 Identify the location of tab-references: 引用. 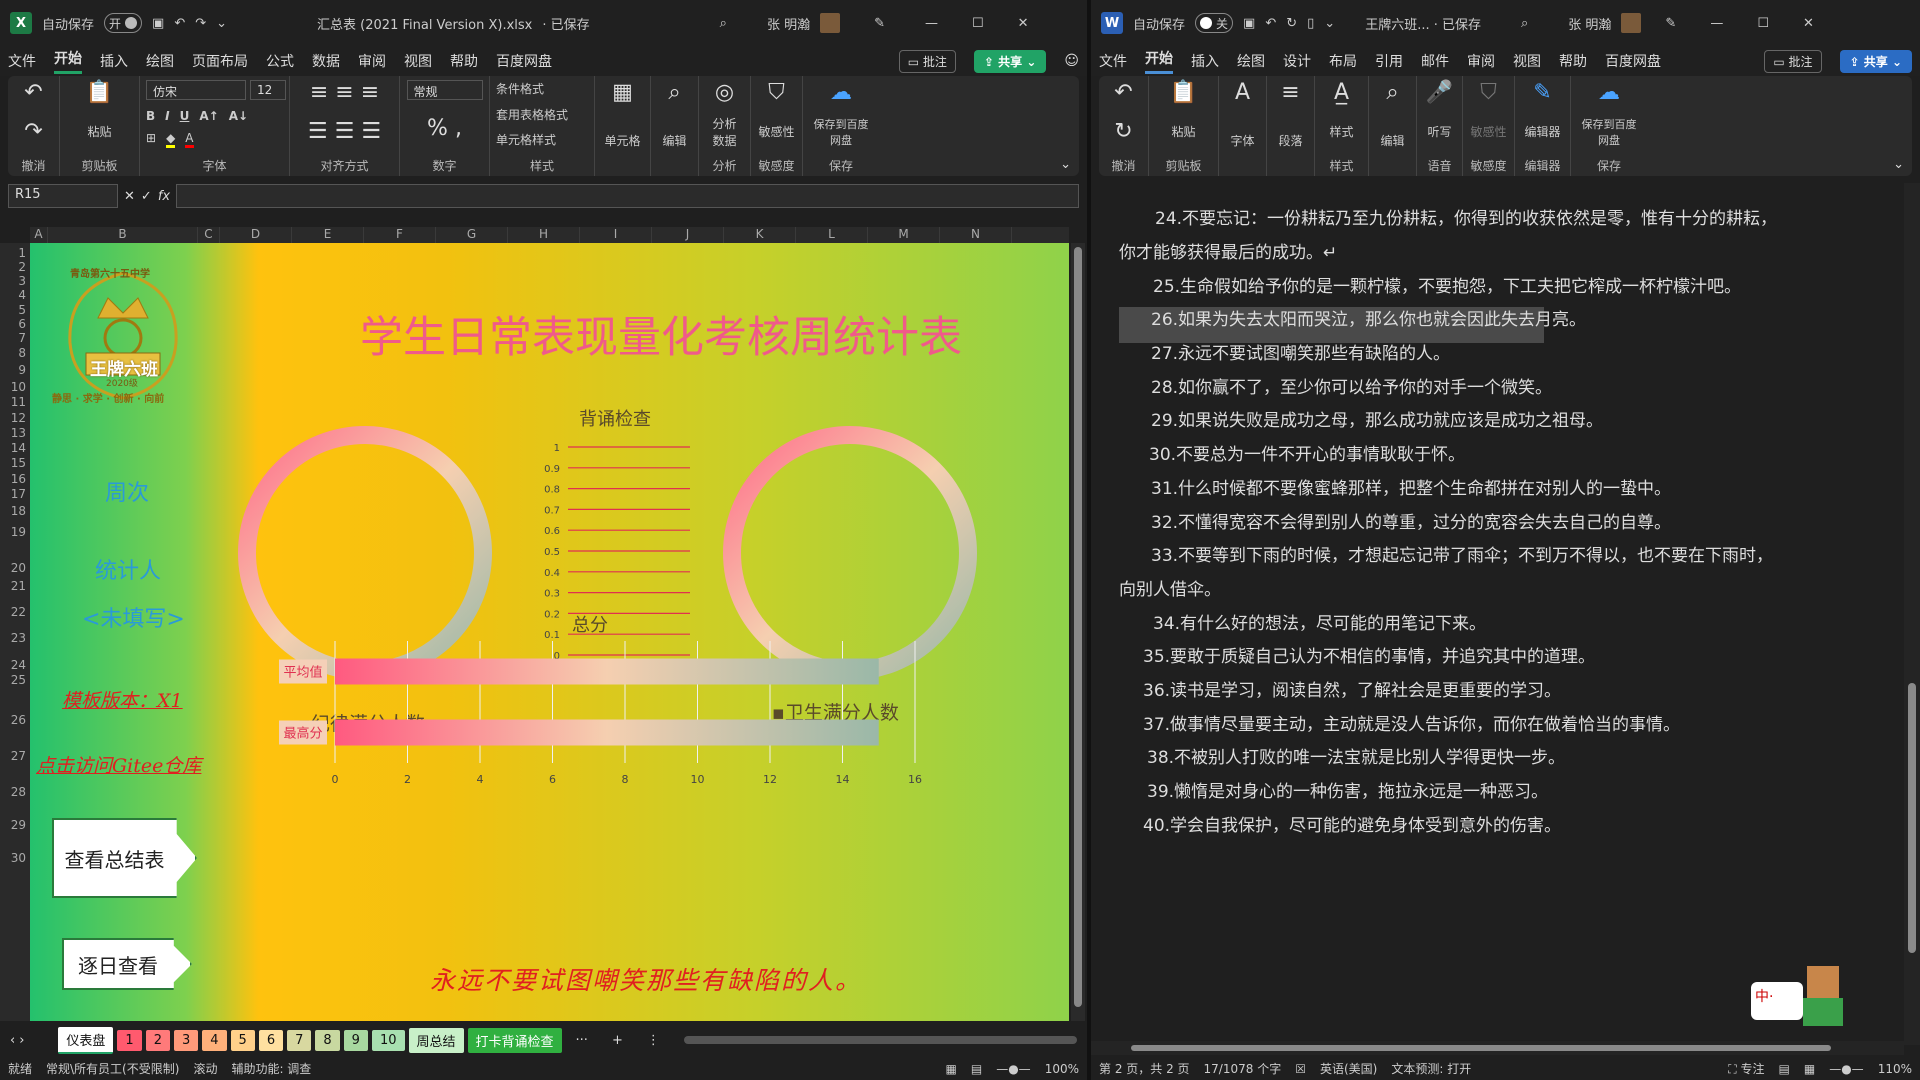
(1389, 61).